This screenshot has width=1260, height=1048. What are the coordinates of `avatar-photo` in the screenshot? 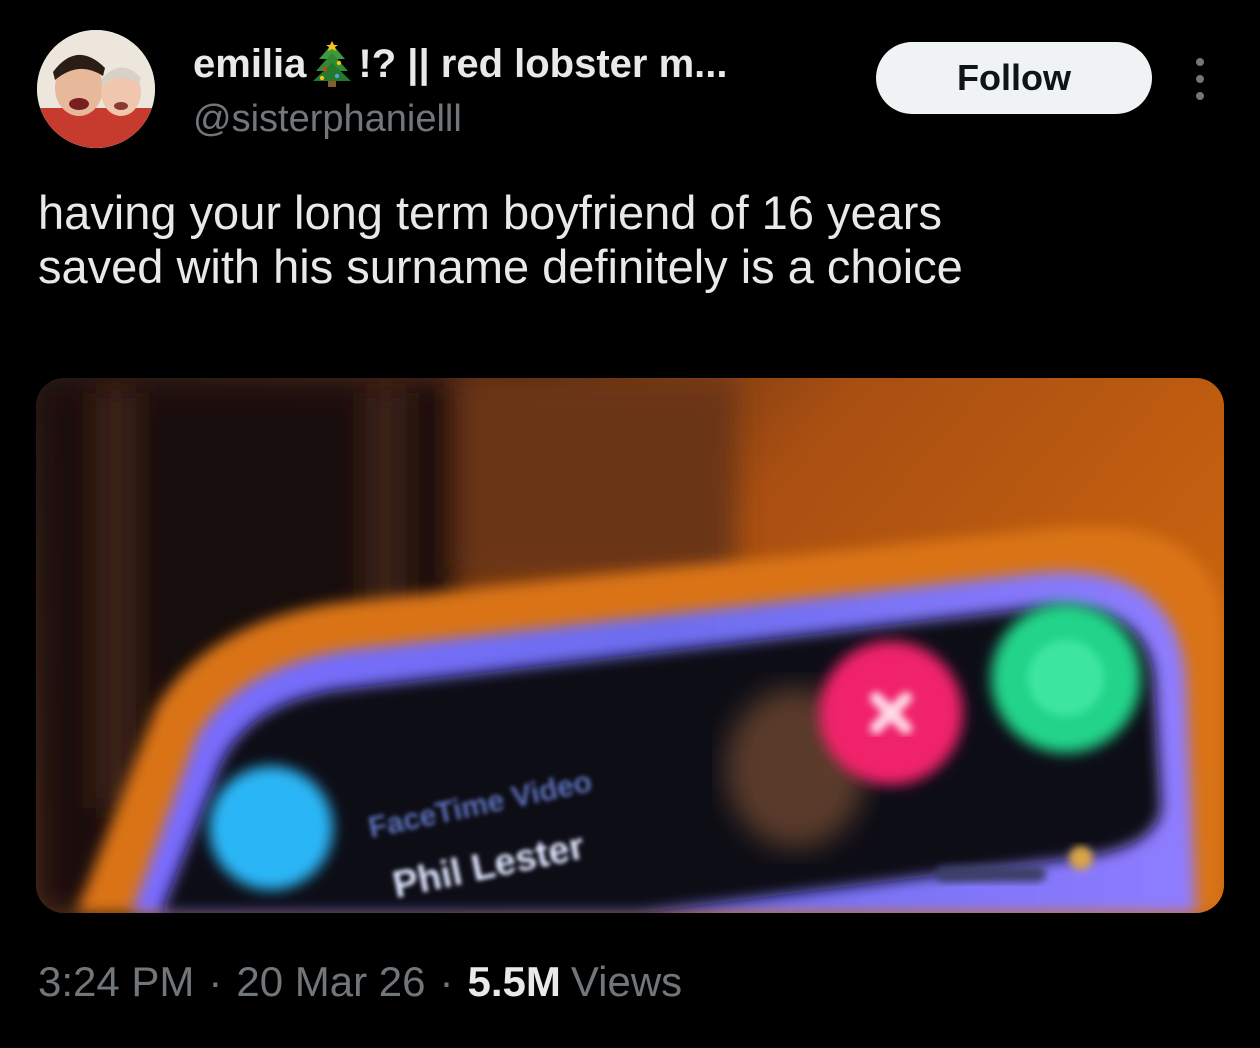 It's located at (96, 89).